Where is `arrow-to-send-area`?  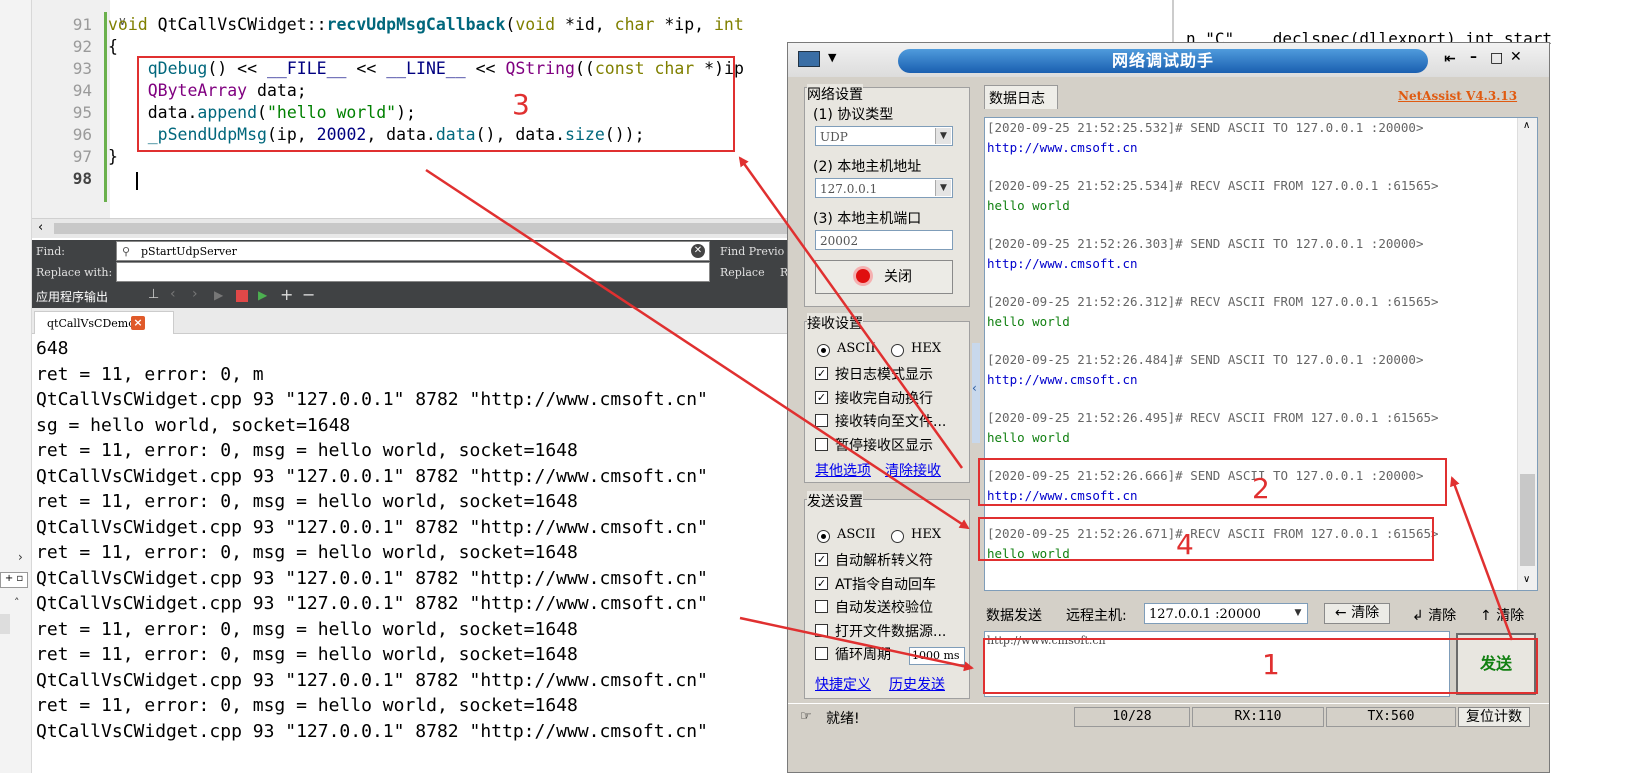 arrow-to-send-area is located at coordinates (856, 644).